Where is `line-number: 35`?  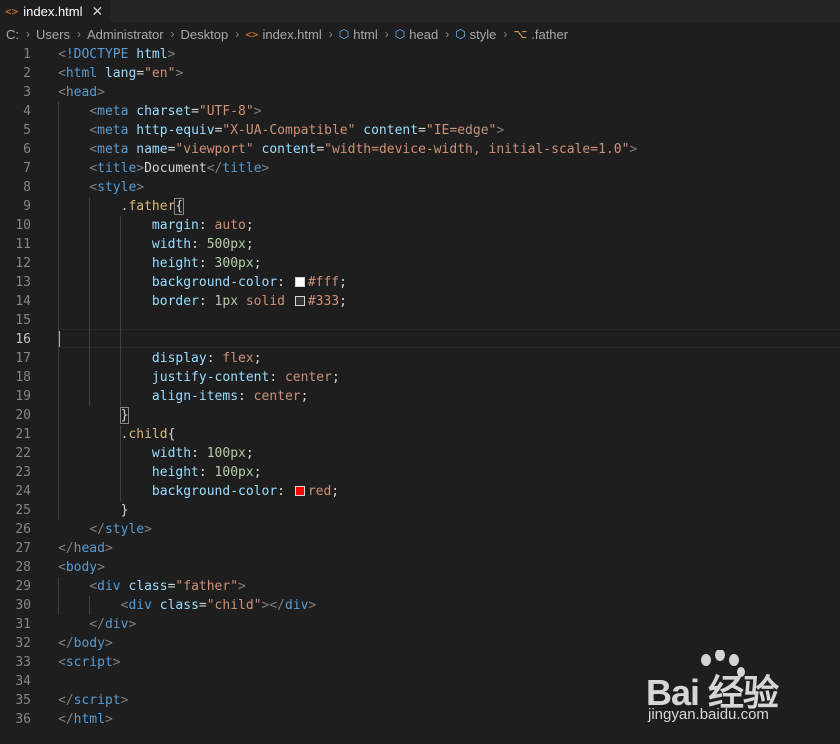
line-number: 35 is located at coordinates (23, 700).